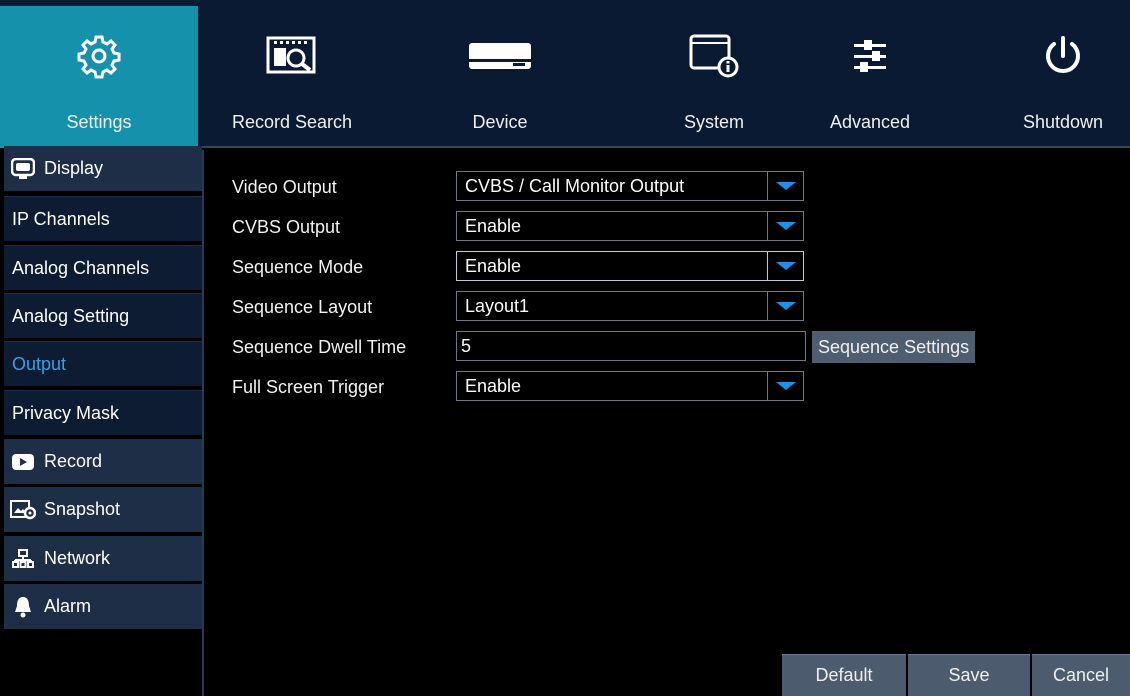  What do you see at coordinates (630, 266) in the screenshot?
I see `sequence-mode-select: Enable` at bounding box center [630, 266].